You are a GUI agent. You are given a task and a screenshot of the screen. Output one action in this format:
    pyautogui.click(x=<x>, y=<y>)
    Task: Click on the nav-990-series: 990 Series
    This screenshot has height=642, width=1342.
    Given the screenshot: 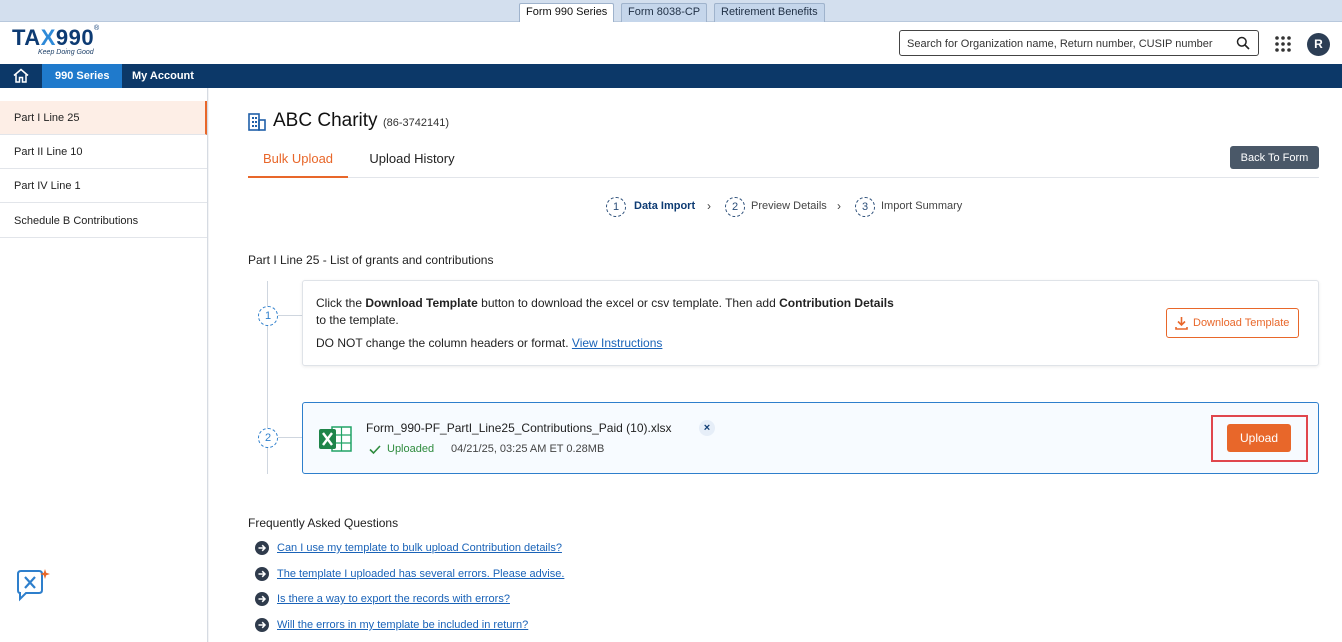 What is the action you would take?
    pyautogui.click(x=82, y=76)
    